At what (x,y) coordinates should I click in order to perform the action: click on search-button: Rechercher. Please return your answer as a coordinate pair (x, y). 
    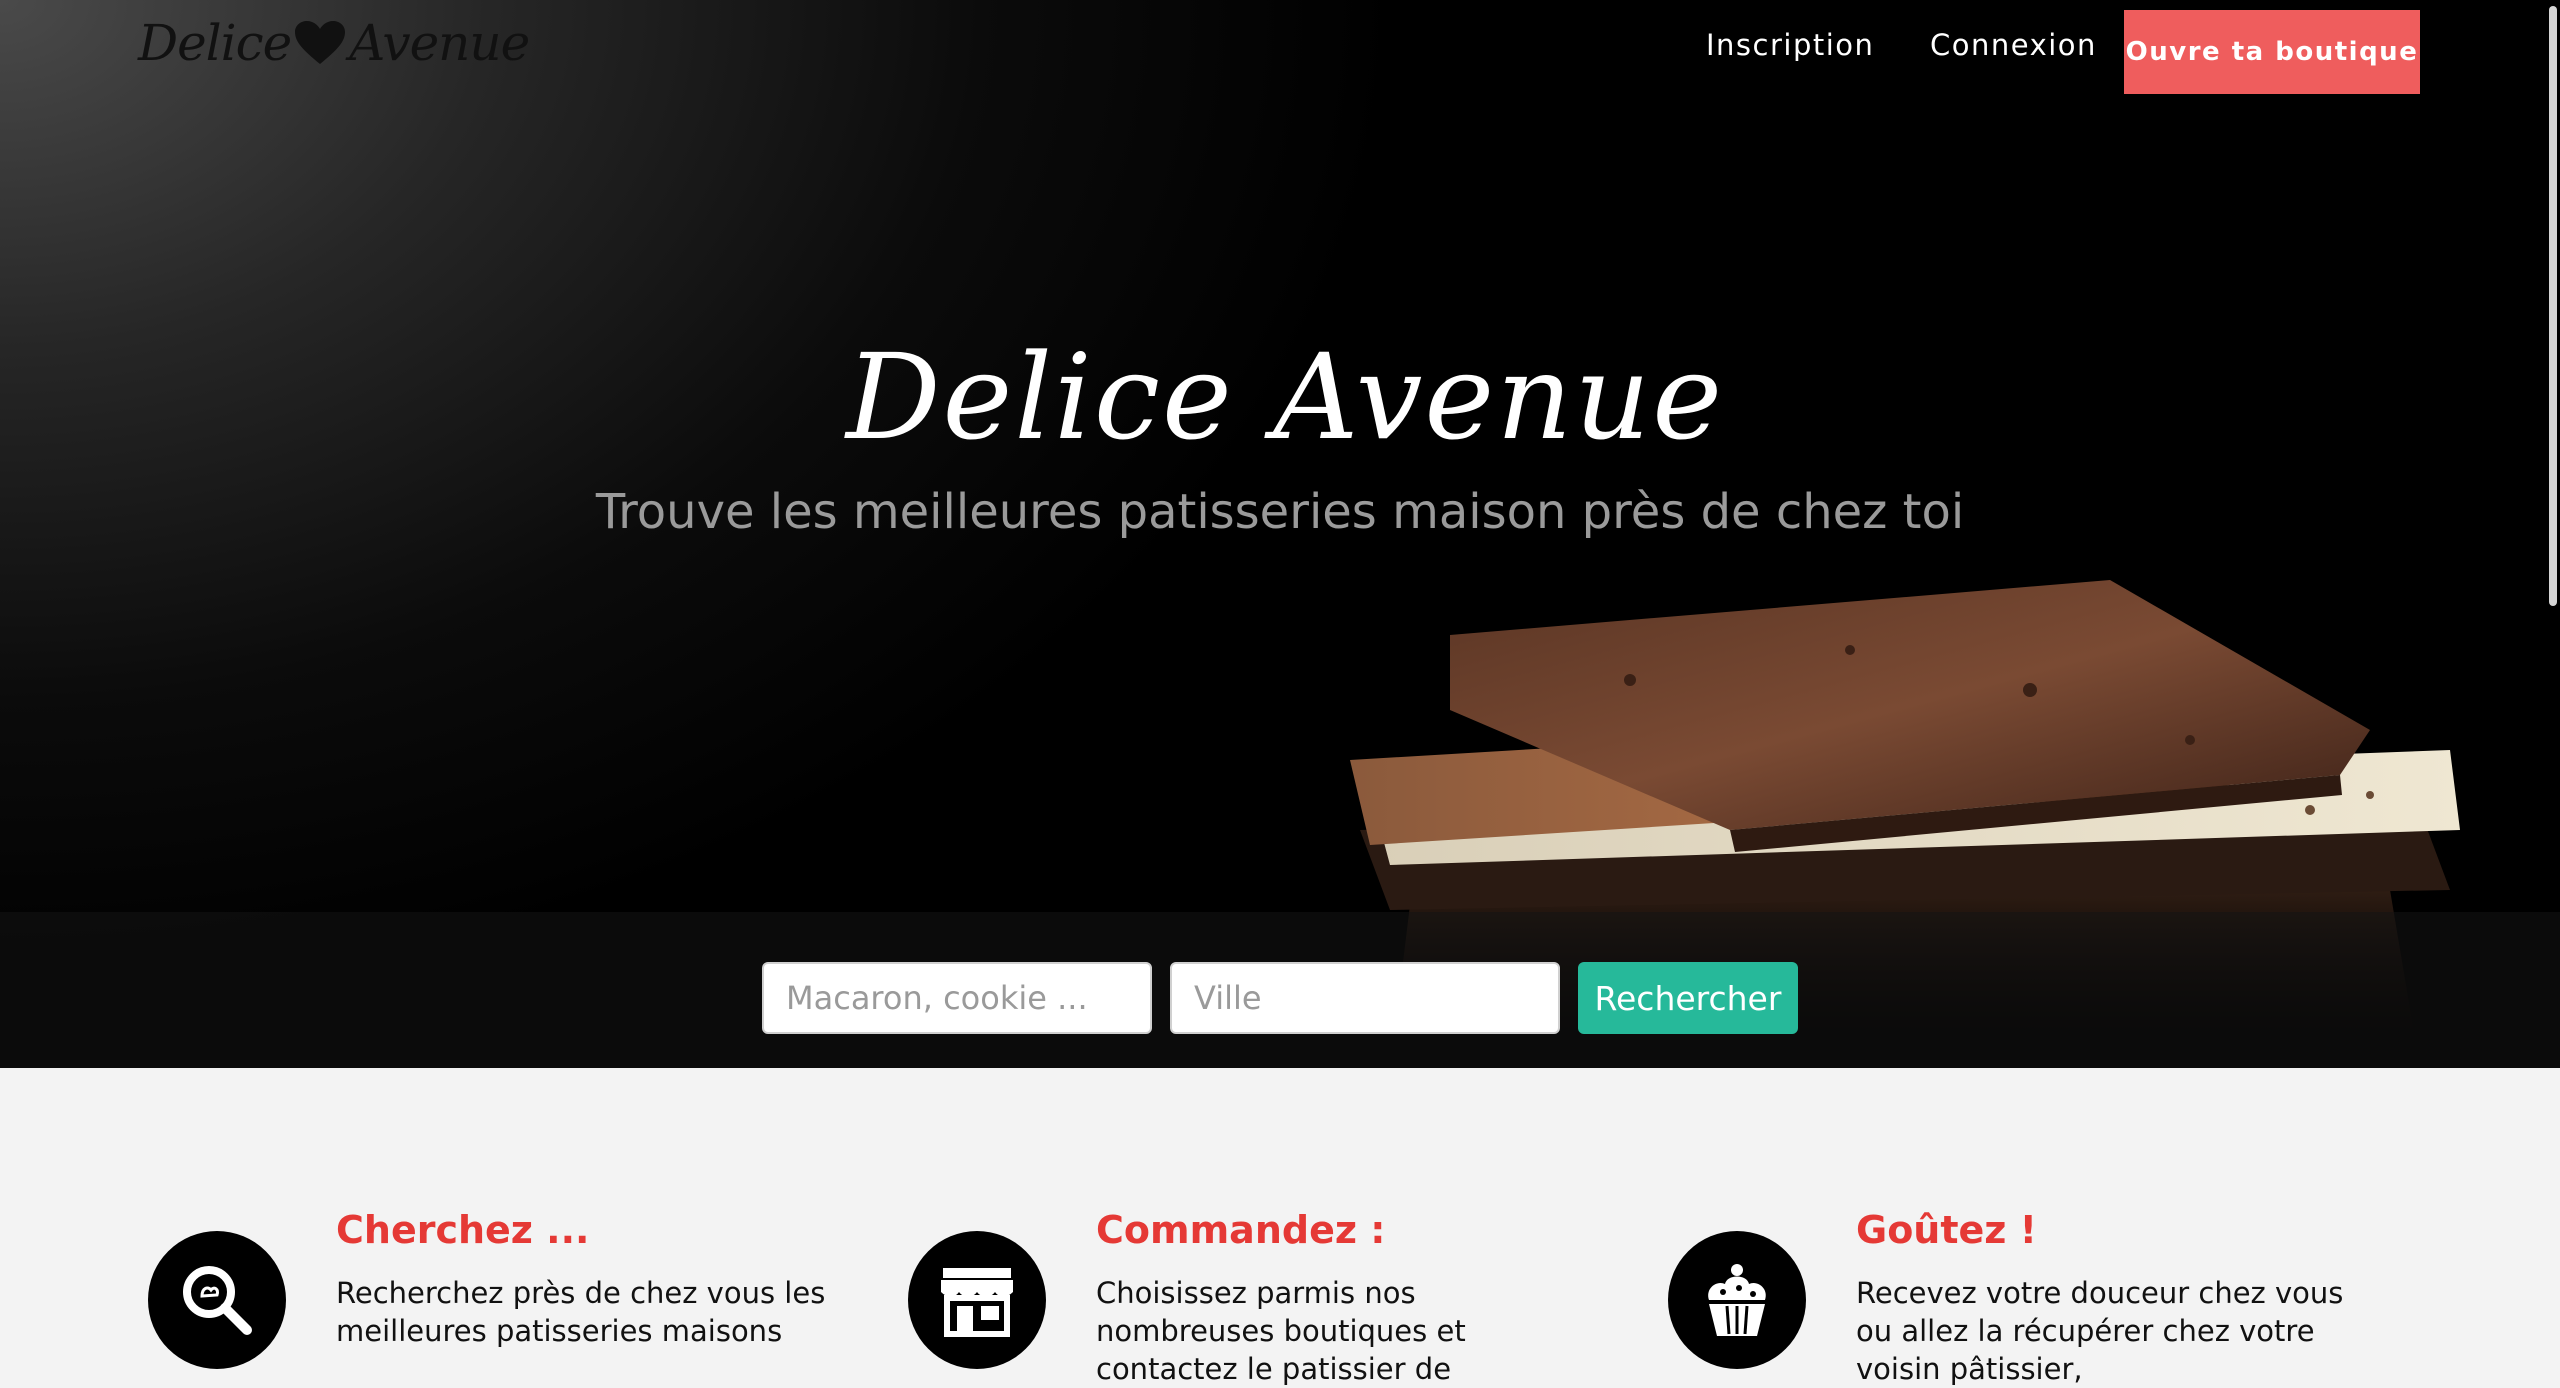
    Looking at the image, I should click on (1688, 998).